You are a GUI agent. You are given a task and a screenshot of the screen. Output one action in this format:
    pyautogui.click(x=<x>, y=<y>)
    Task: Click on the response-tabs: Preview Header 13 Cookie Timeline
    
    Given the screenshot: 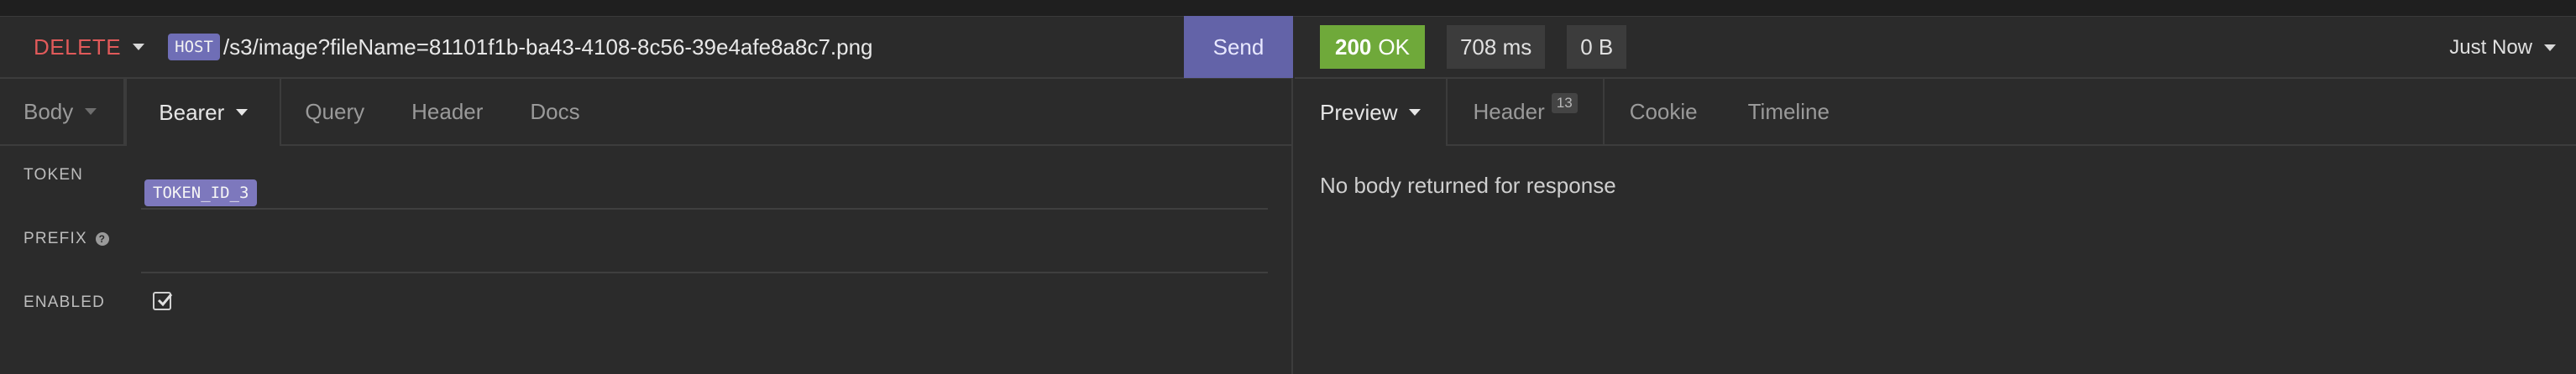 What is the action you would take?
    pyautogui.click(x=1935, y=112)
    